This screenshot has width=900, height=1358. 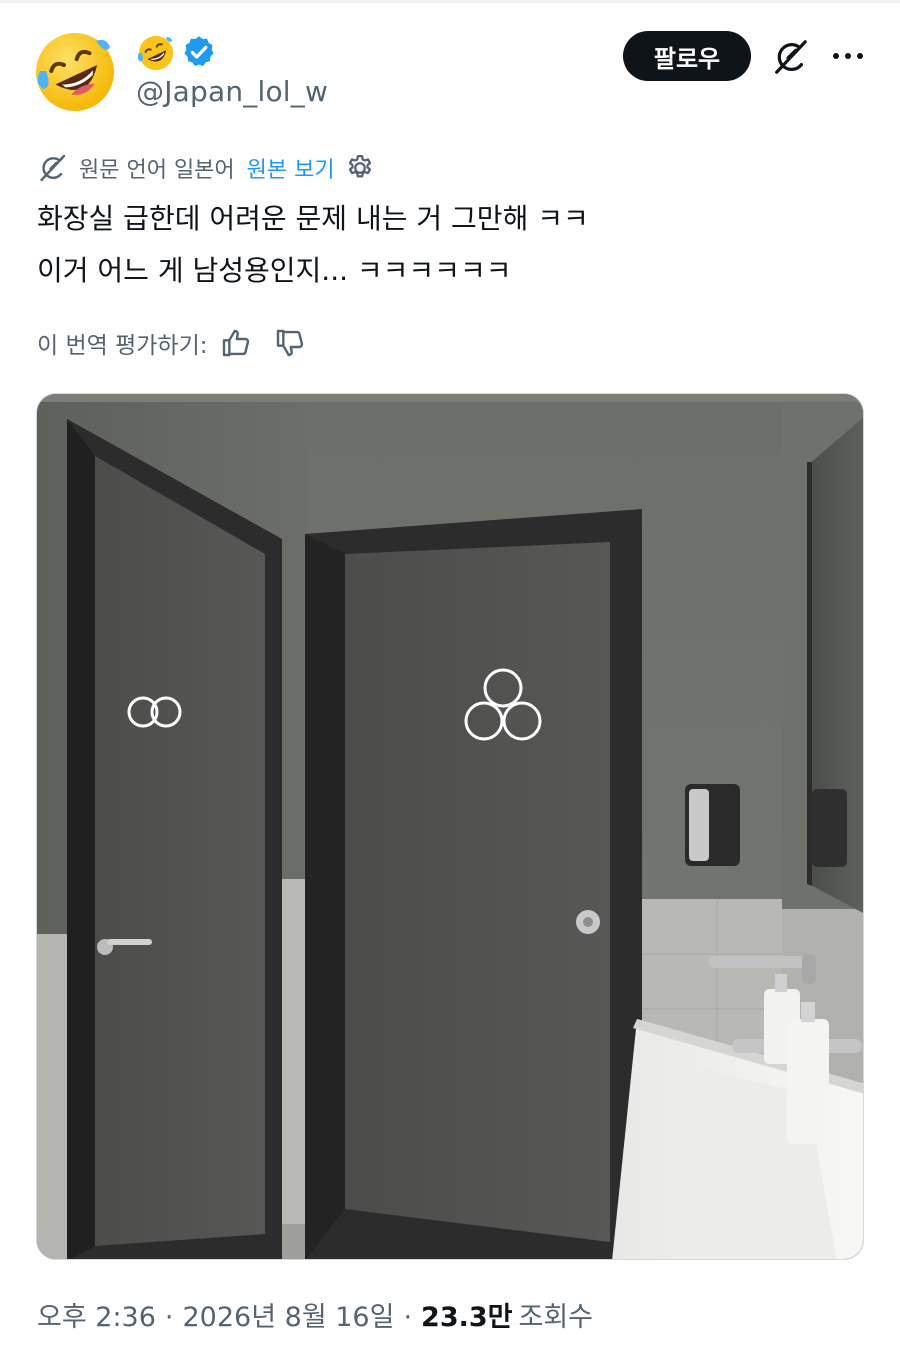 What do you see at coordinates (157, 170) in the screenshot?
I see `translation-source-language: 원문 언어 일본어` at bounding box center [157, 170].